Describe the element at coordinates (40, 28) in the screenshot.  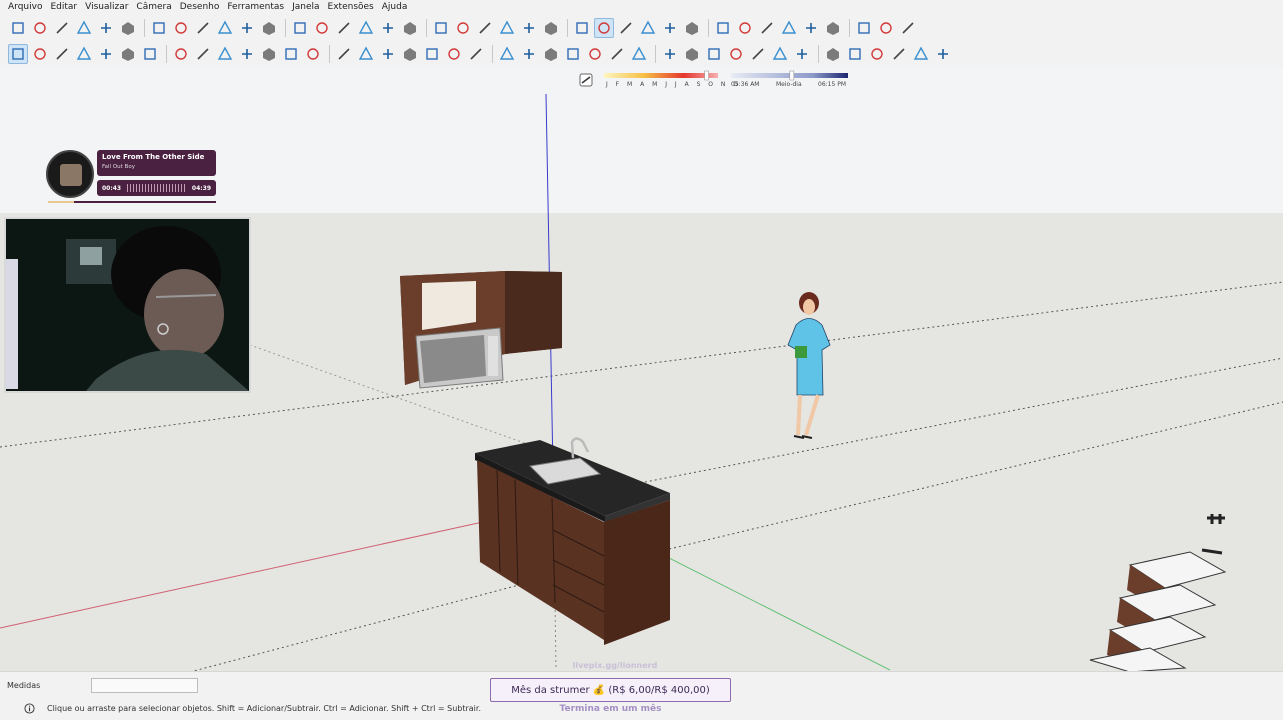
I see `open-file-icon` at that location.